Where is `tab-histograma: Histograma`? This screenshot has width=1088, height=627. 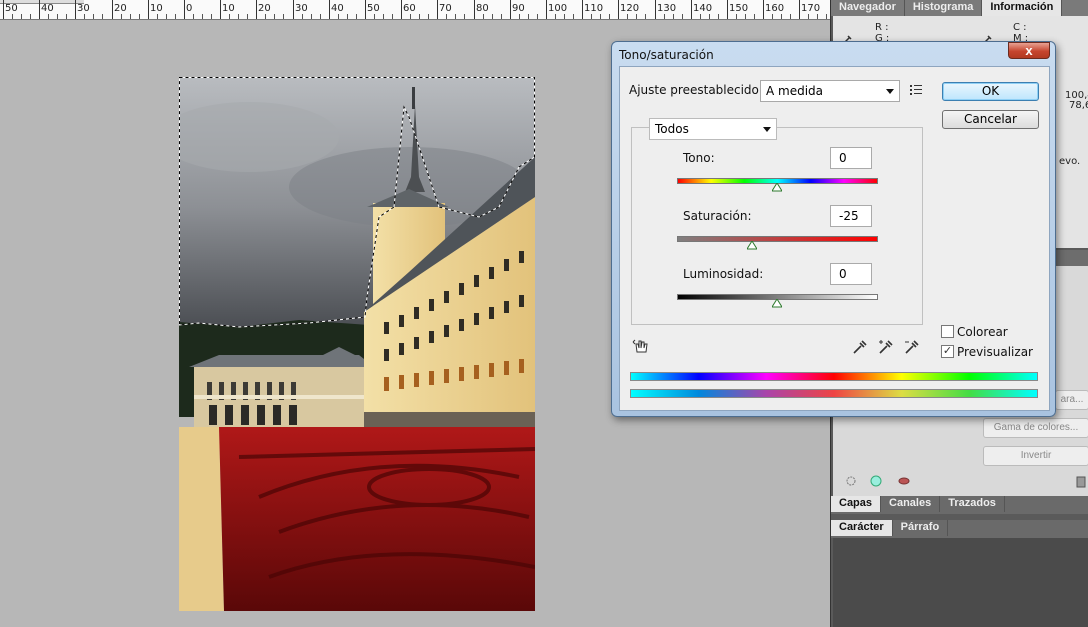
tab-histograma: Histograma is located at coordinates (944, 8).